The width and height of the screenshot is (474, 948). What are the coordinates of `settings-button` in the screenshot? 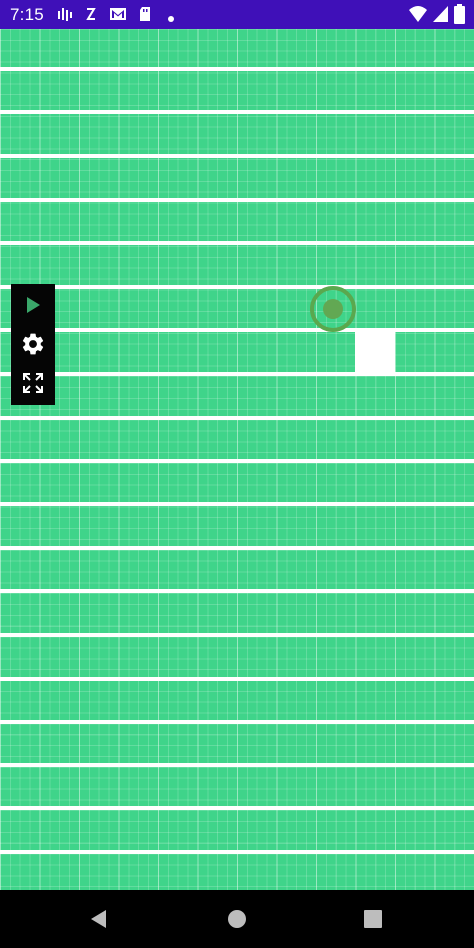 It's located at (33, 344).